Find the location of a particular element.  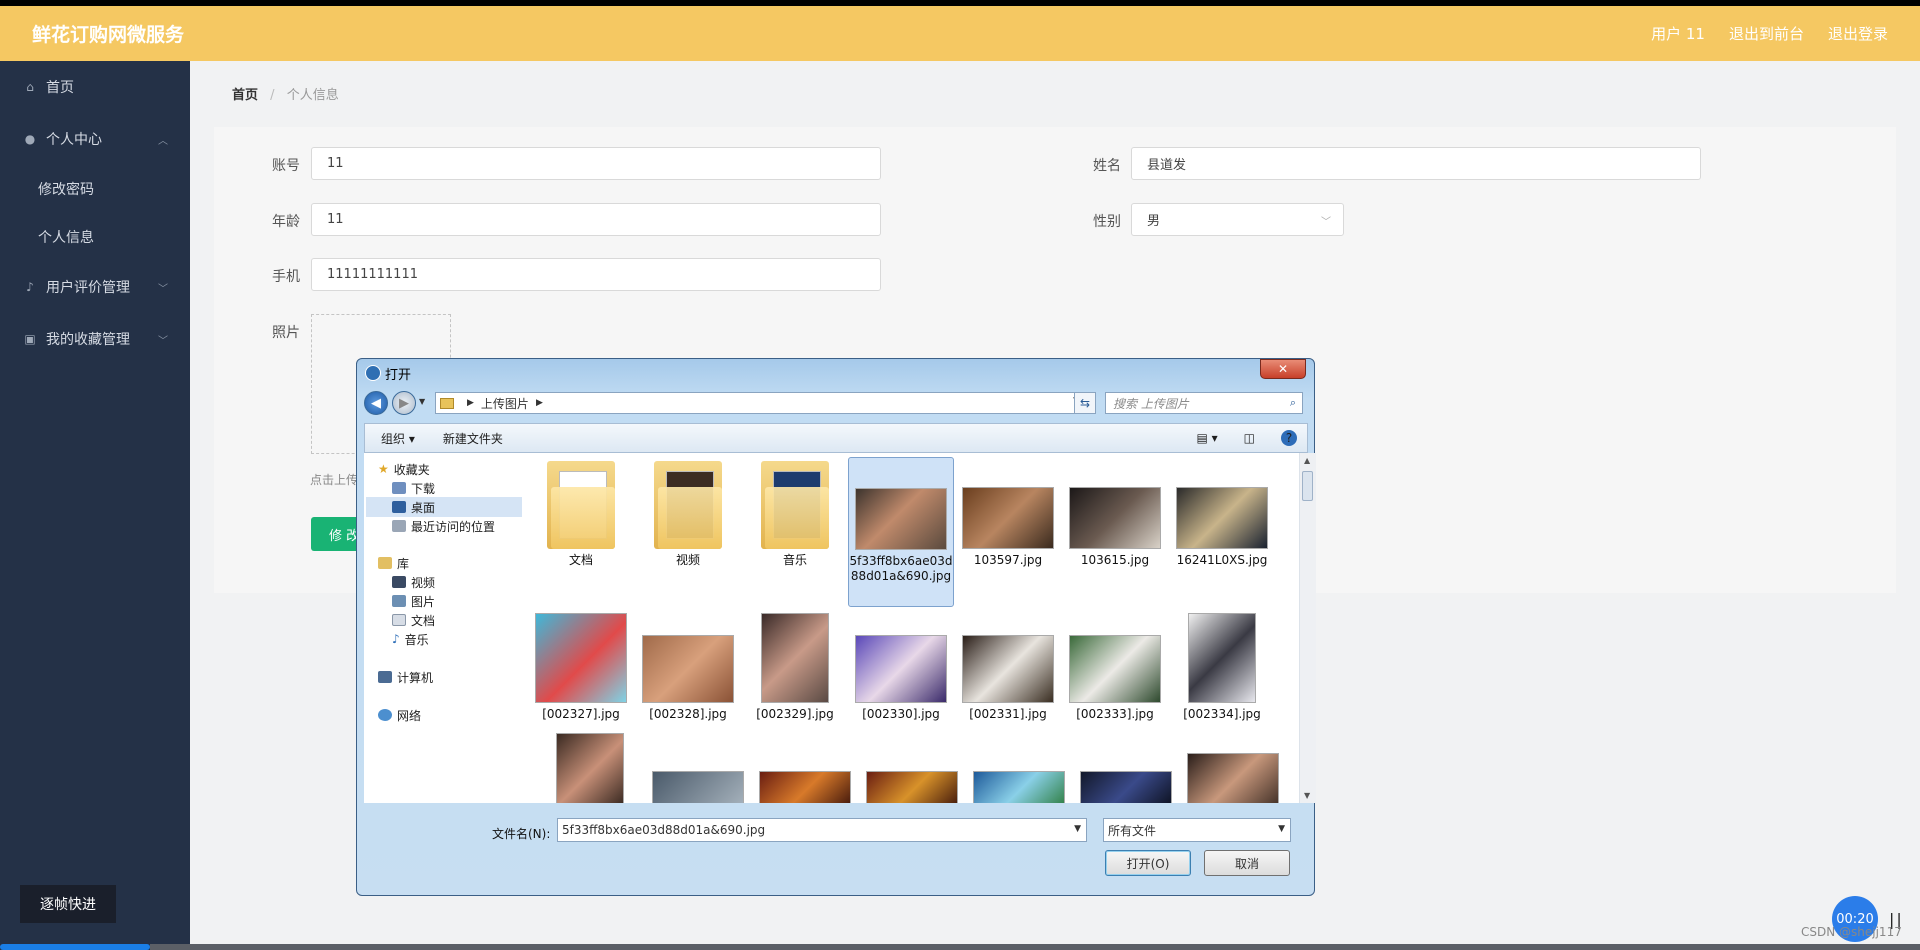

nav-label: 最近访问的位置 is located at coordinates (453, 526).